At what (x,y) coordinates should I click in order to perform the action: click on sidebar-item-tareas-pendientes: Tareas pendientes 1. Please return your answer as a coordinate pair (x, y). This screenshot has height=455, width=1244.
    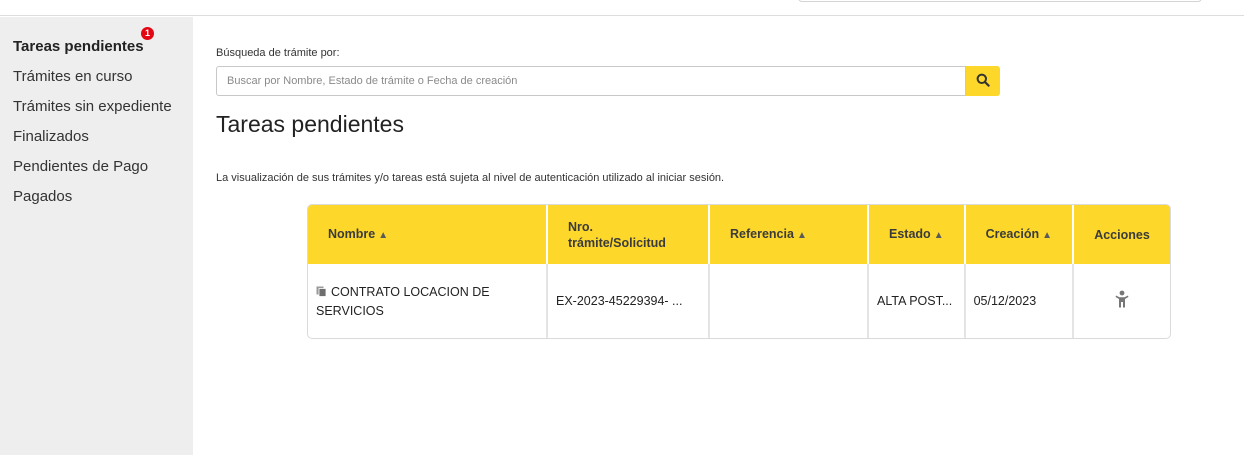
    Looking at the image, I should click on (83, 41).